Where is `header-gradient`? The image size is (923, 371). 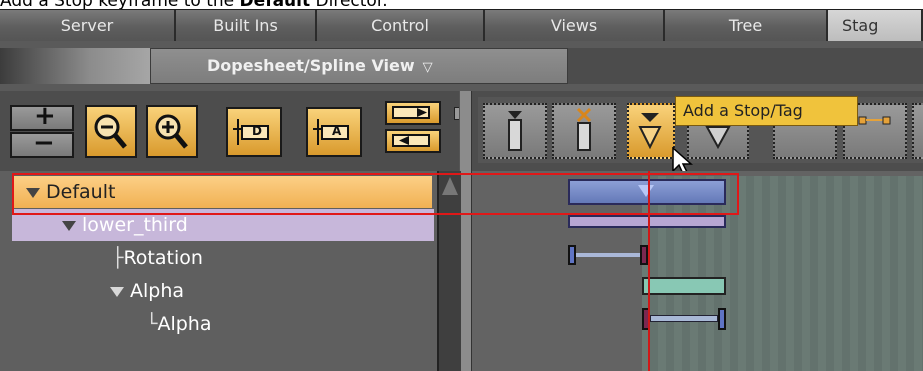
header-gradient is located at coordinates (75, 66).